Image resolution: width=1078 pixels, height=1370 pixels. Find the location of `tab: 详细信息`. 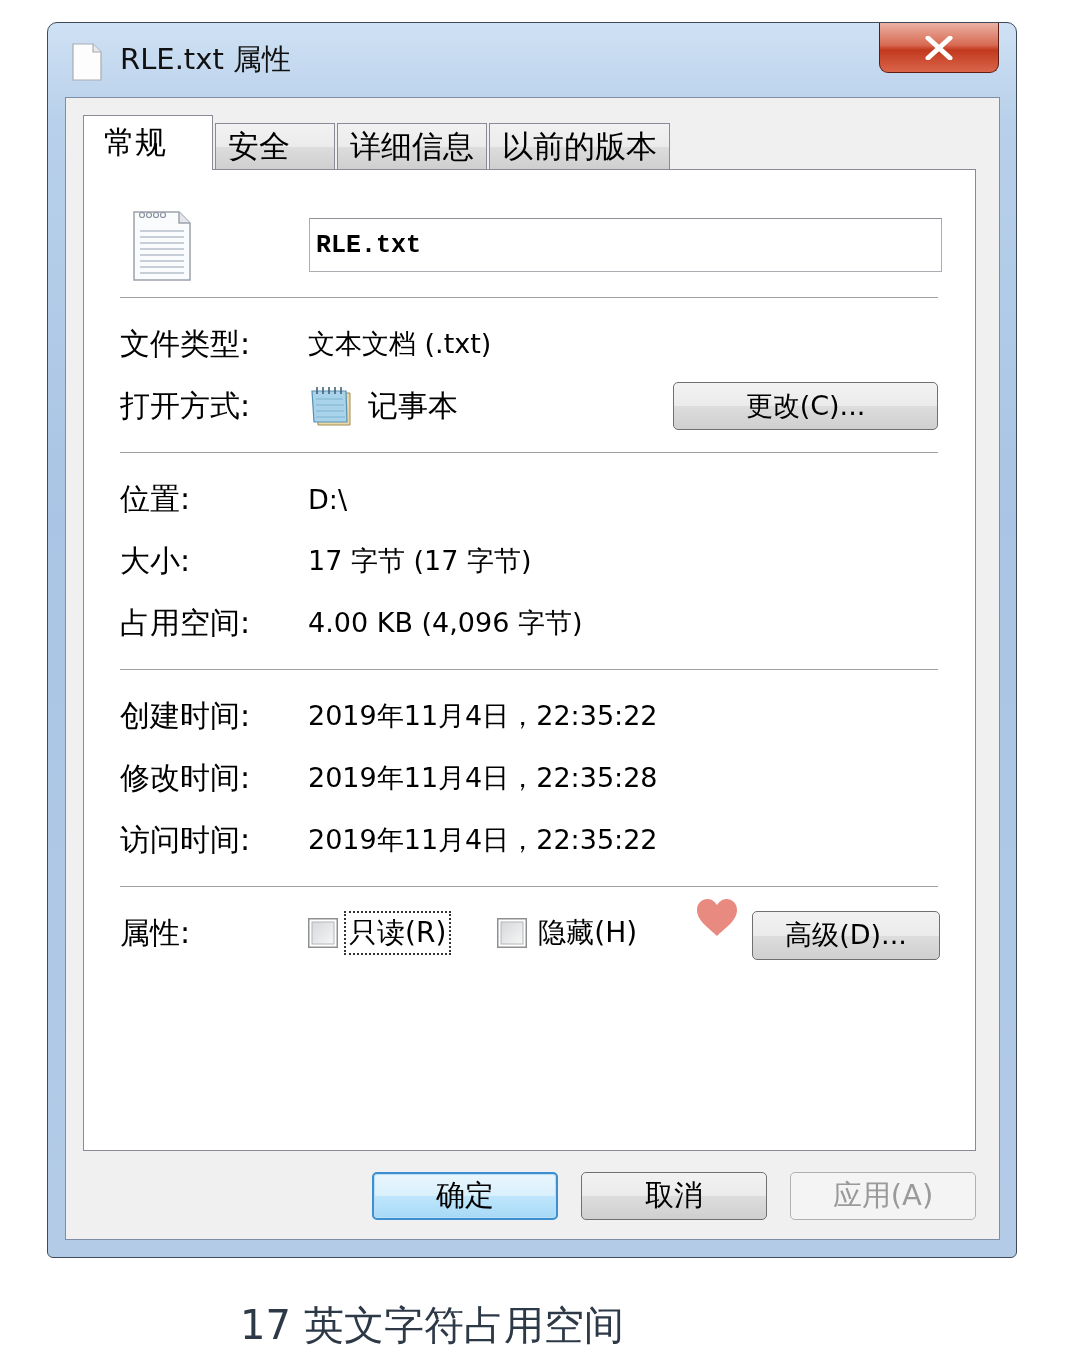

tab: 详细信息 is located at coordinates (412, 146).